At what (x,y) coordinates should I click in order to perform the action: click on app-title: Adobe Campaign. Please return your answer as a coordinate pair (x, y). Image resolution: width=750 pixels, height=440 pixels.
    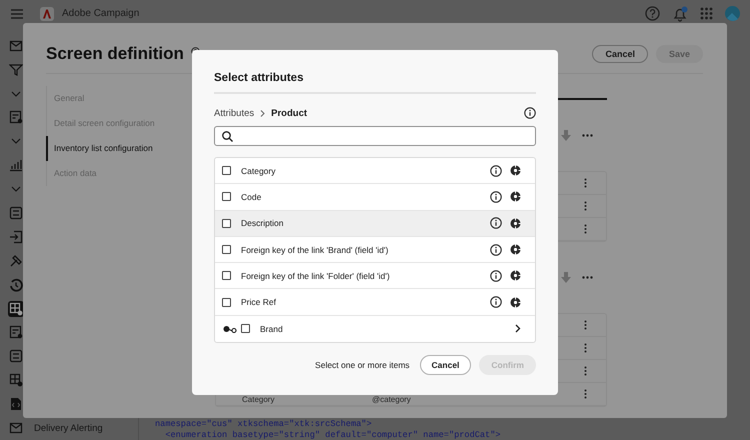
    Looking at the image, I should click on (101, 14).